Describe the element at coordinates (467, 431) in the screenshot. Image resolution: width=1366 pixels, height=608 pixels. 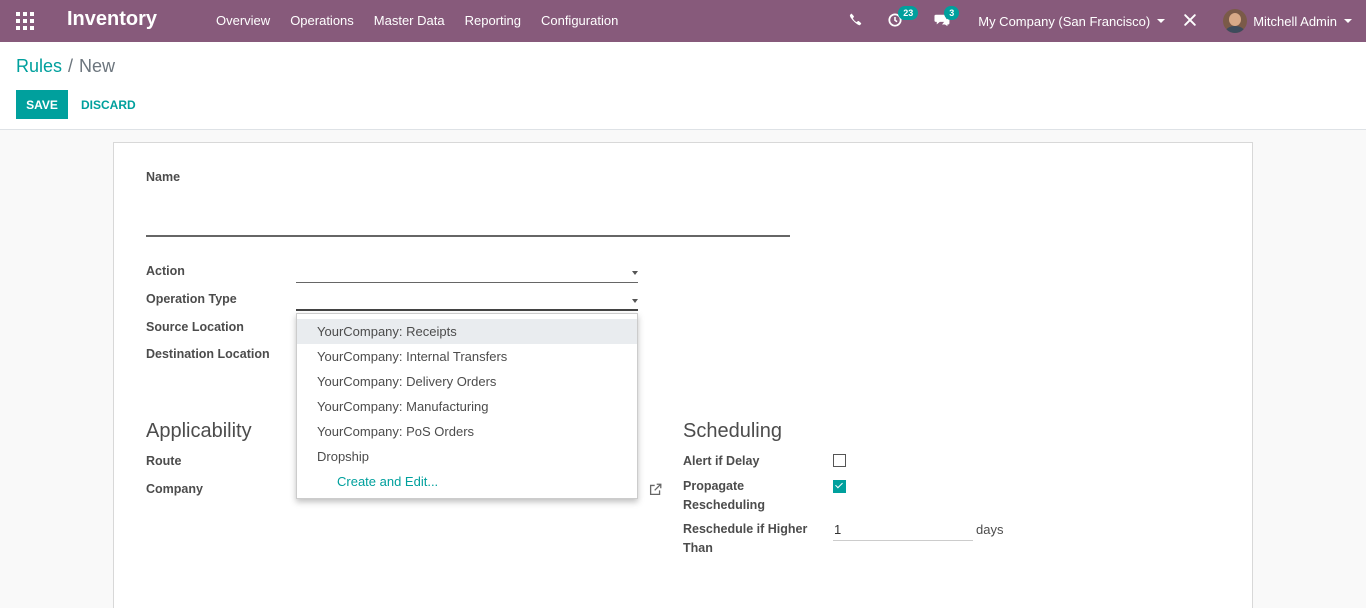
I see `dropdown-option-pos-orders: YourCompany: PoS Orders` at that location.